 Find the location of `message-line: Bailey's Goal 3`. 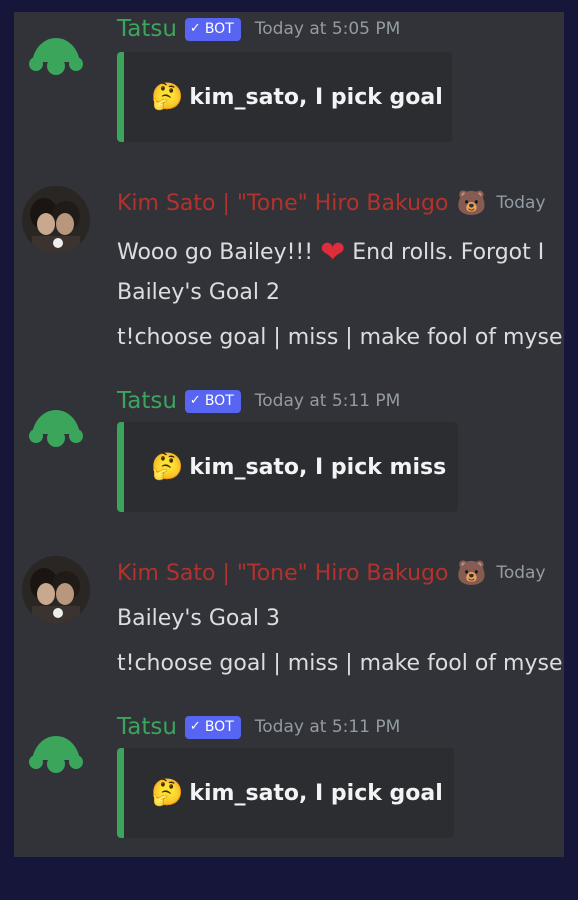

message-line: Bailey's Goal 3 is located at coordinates (198, 618).